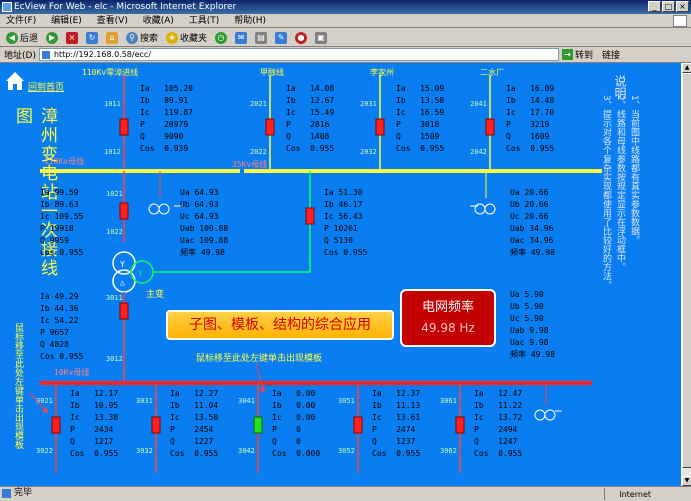 The width and height of the screenshot is (691, 501). I want to click on favorites-button: ★ 收藏夹, so click(186, 37).